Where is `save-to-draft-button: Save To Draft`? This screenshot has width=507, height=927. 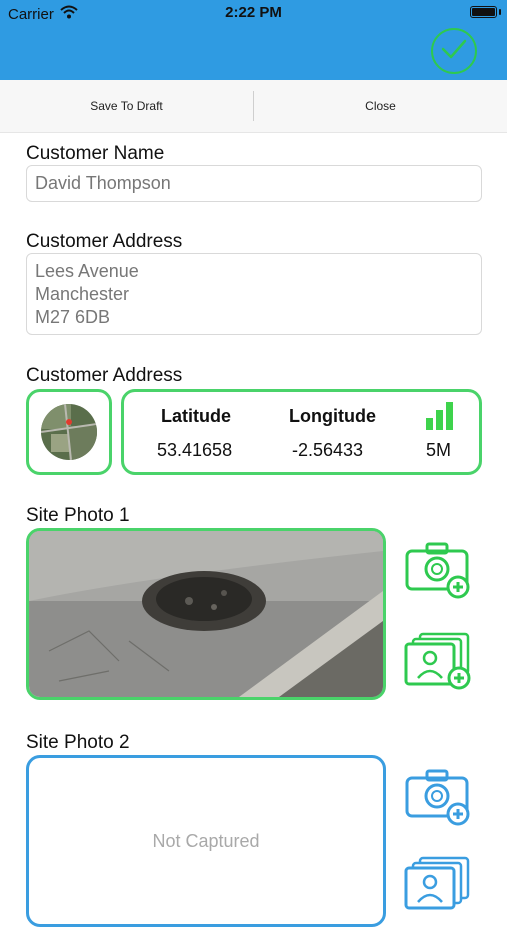 save-to-draft-button: Save To Draft is located at coordinates (126, 106).